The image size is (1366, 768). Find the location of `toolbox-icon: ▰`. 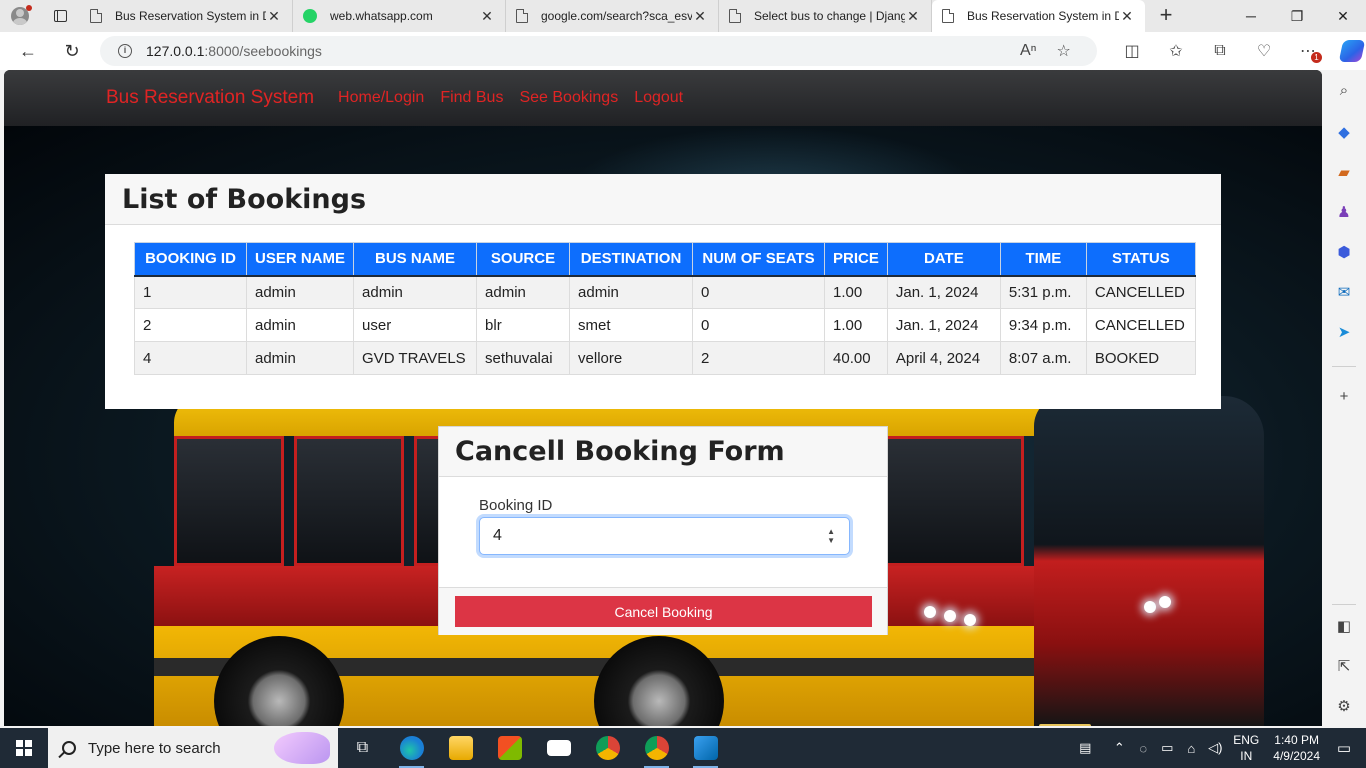

toolbox-icon: ▰ is located at coordinates (1344, 172).